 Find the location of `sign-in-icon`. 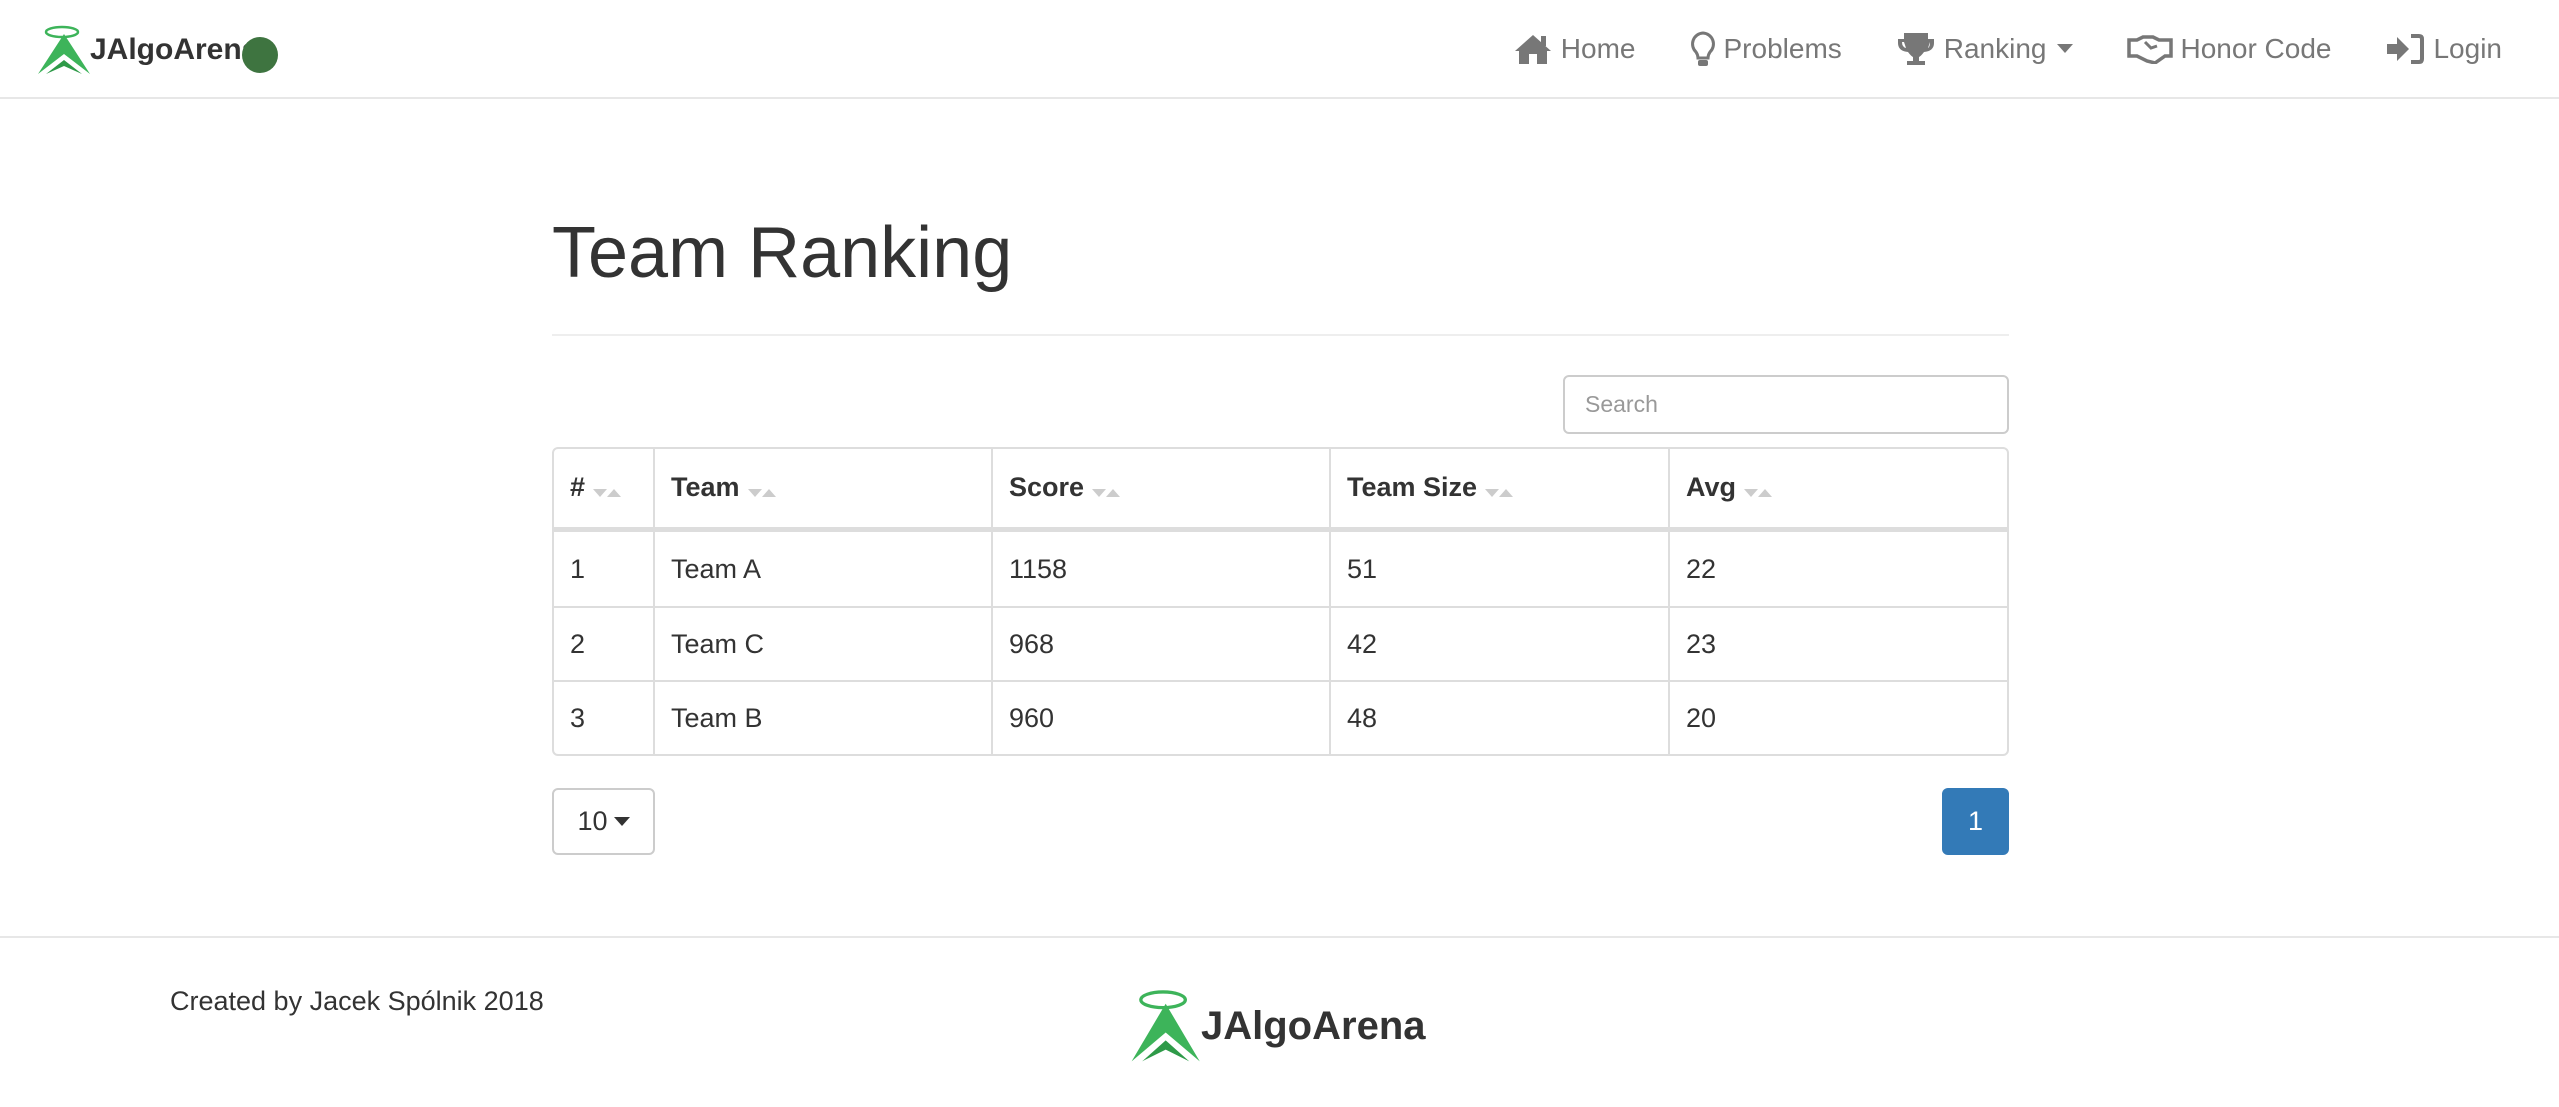

sign-in-icon is located at coordinates (2406, 48).